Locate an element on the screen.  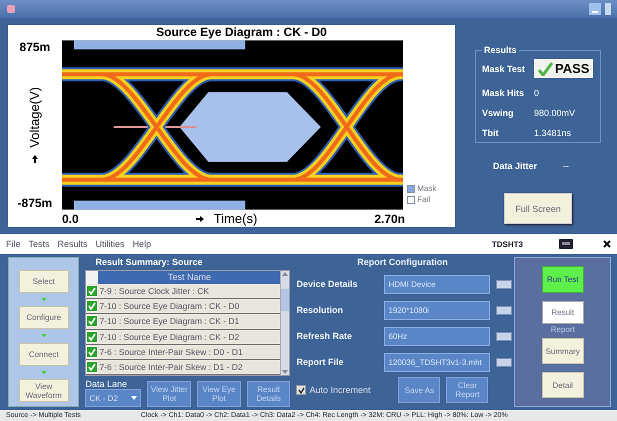
scroll-up-icon is located at coordinates (285, 274).